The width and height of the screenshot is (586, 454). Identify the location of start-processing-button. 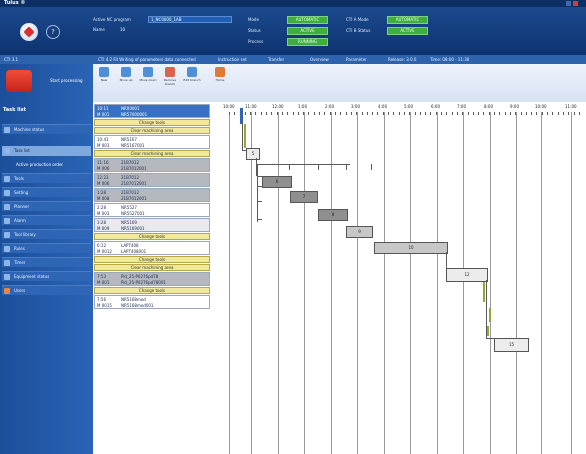
(19, 81).